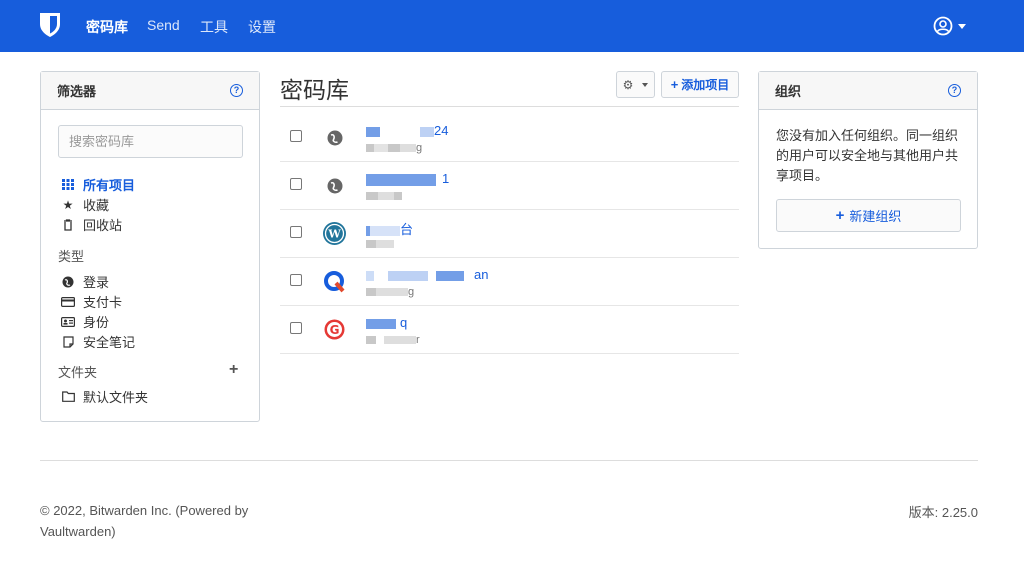 The width and height of the screenshot is (1024, 587). I want to click on type-secure-note-label: 安全笔记, so click(109, 342).